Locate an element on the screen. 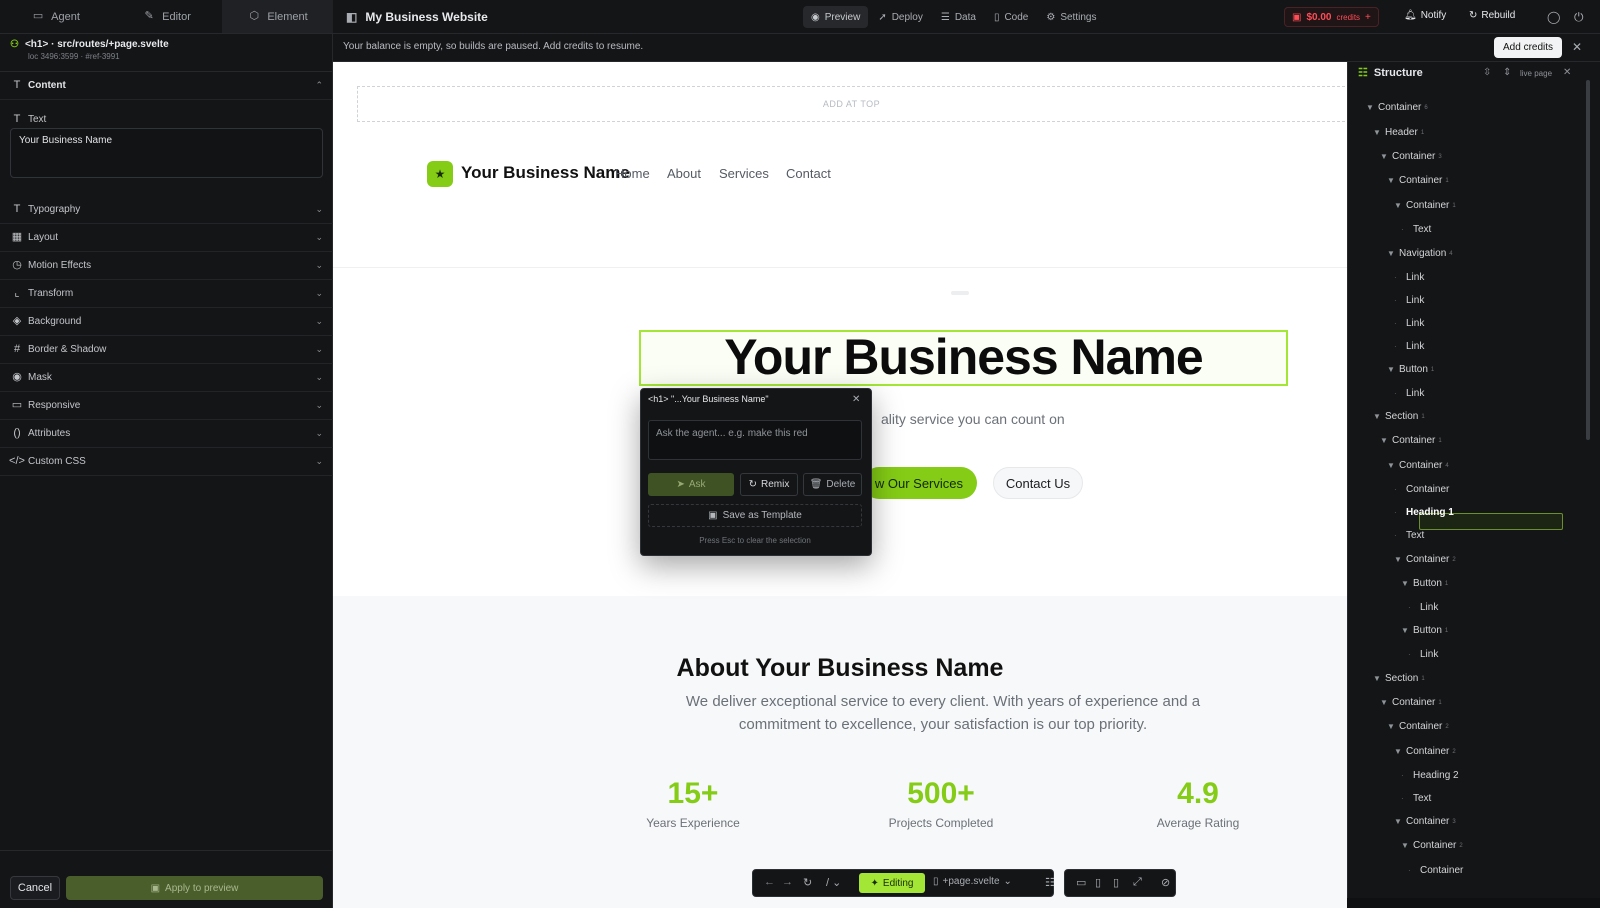  tab-code: ▯ Code is located at coordinates (1011, 17).